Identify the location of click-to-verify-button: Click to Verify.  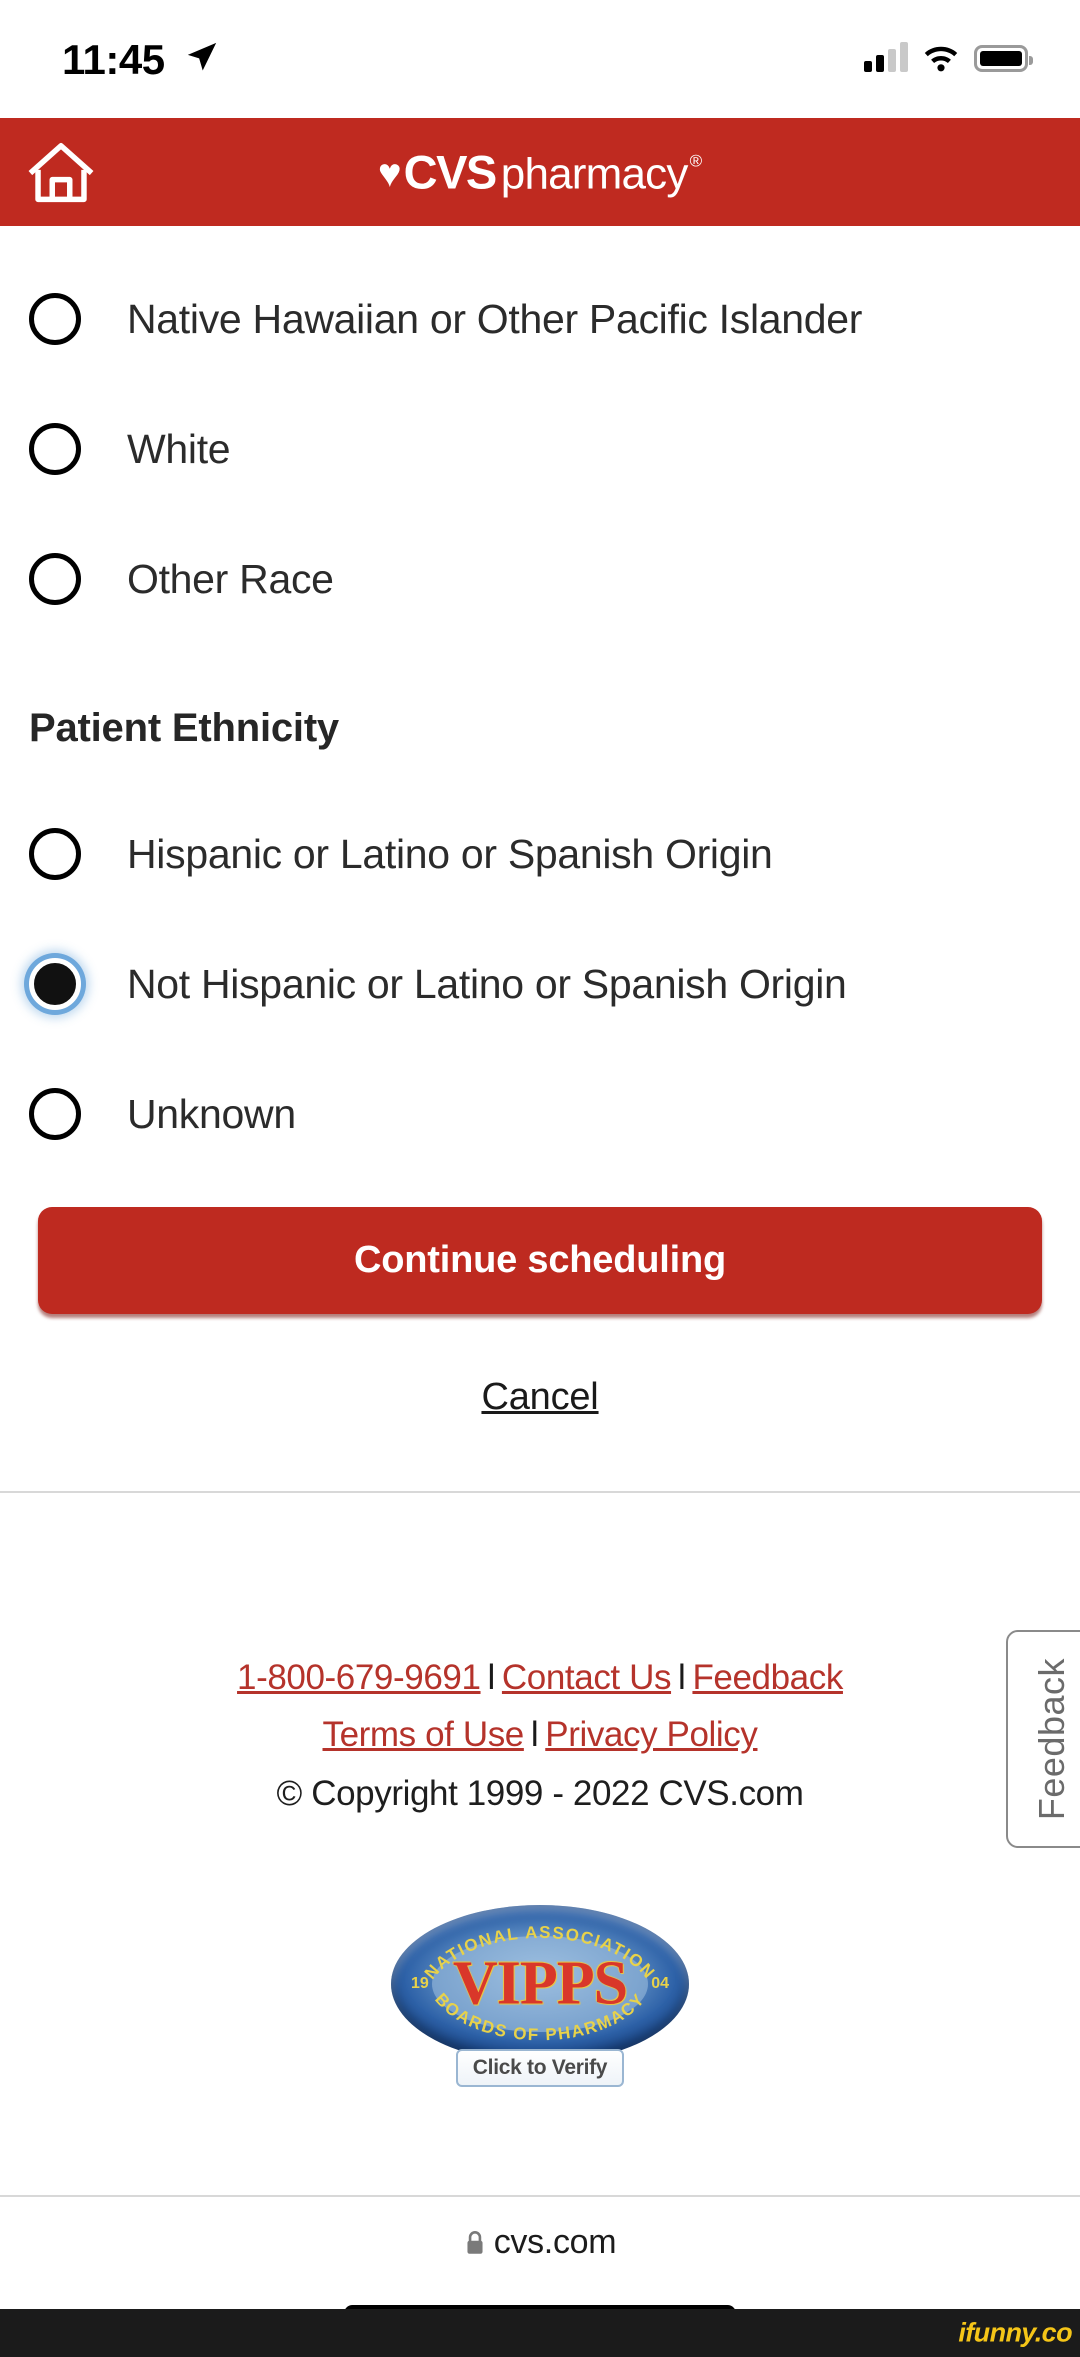
(540, 2068).